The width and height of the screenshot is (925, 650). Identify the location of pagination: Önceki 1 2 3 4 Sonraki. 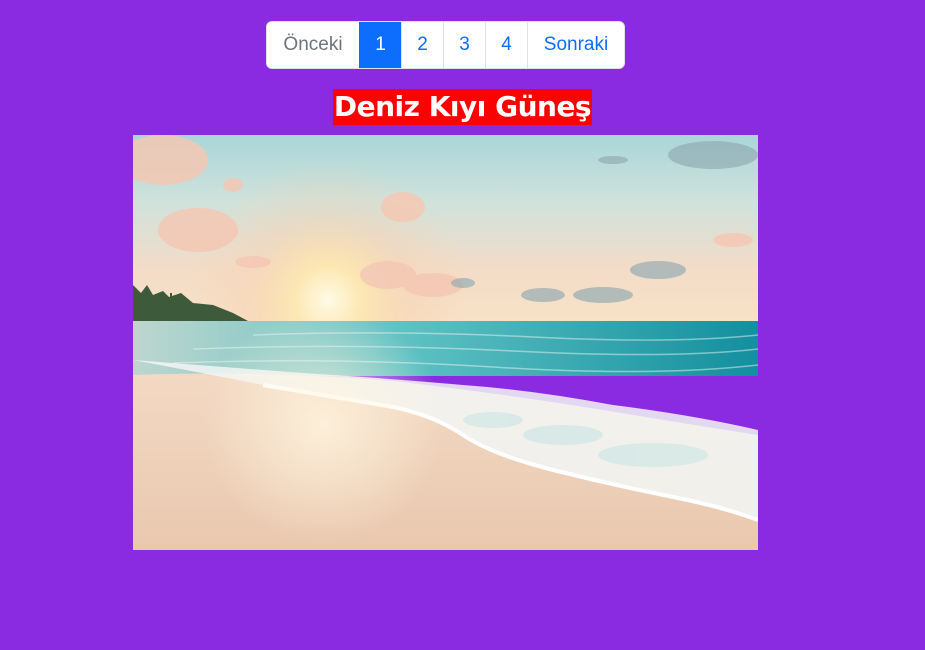
(445, 45).